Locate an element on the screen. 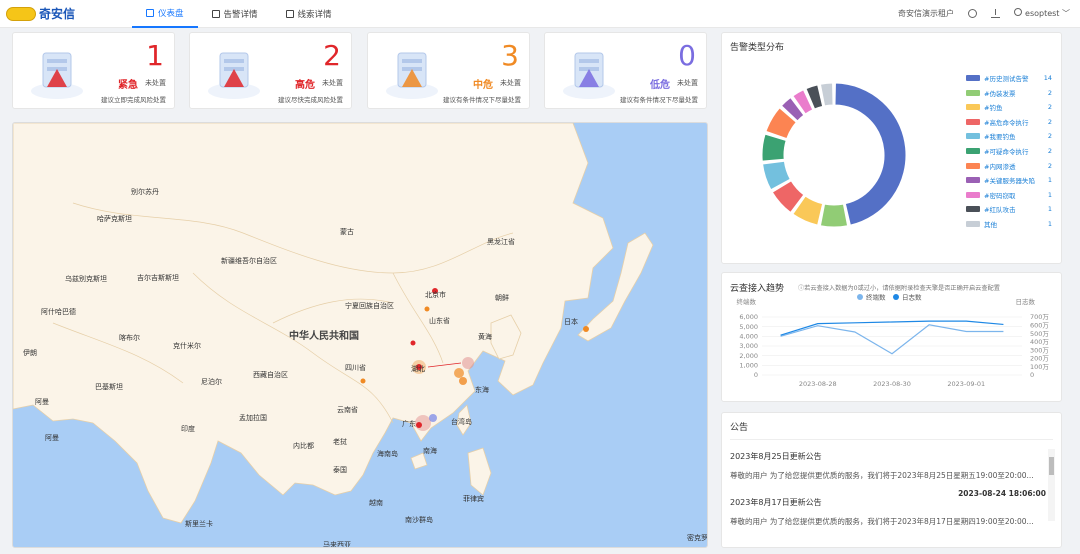  legend-item: #高危命令执行 2 is located at coordinates (1009, 122).